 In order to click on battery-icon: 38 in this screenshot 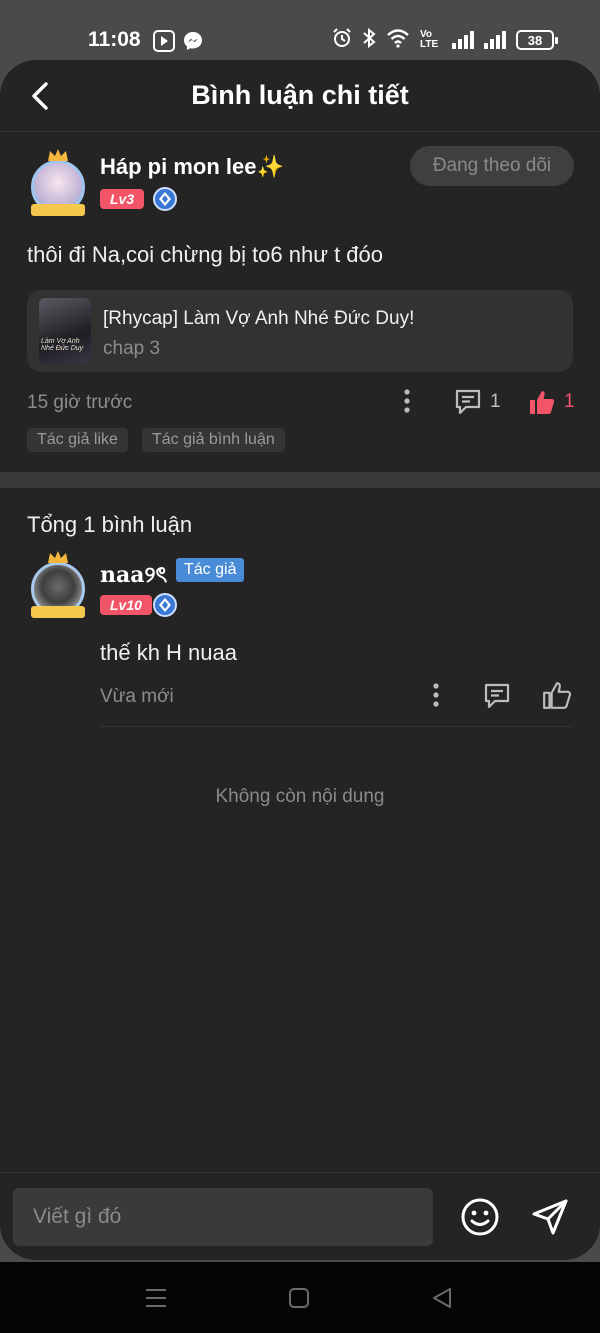, I will do `click(537, 40)`.